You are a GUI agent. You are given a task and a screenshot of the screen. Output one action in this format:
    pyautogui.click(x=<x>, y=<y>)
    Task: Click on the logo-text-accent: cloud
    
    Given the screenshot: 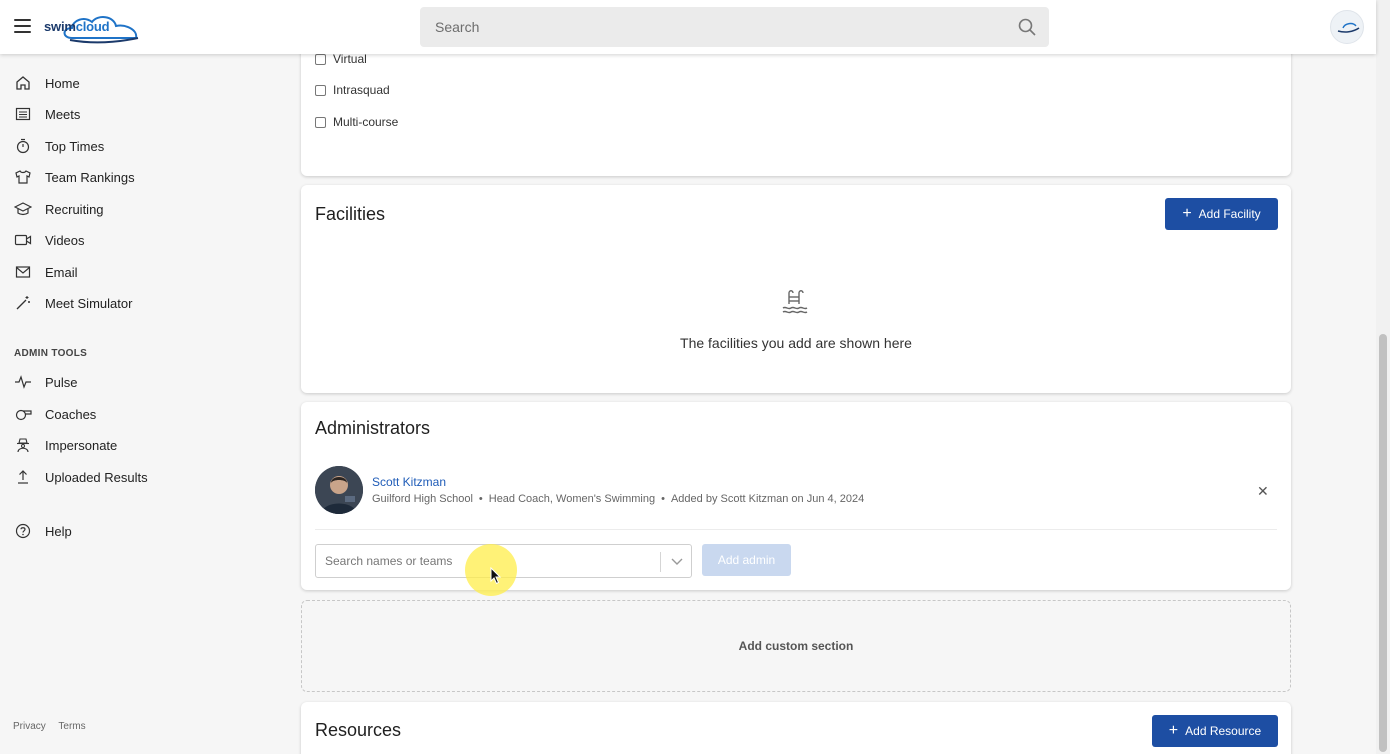 What is the action you would take?
    pyautogui.click(x=92, y=26)
    